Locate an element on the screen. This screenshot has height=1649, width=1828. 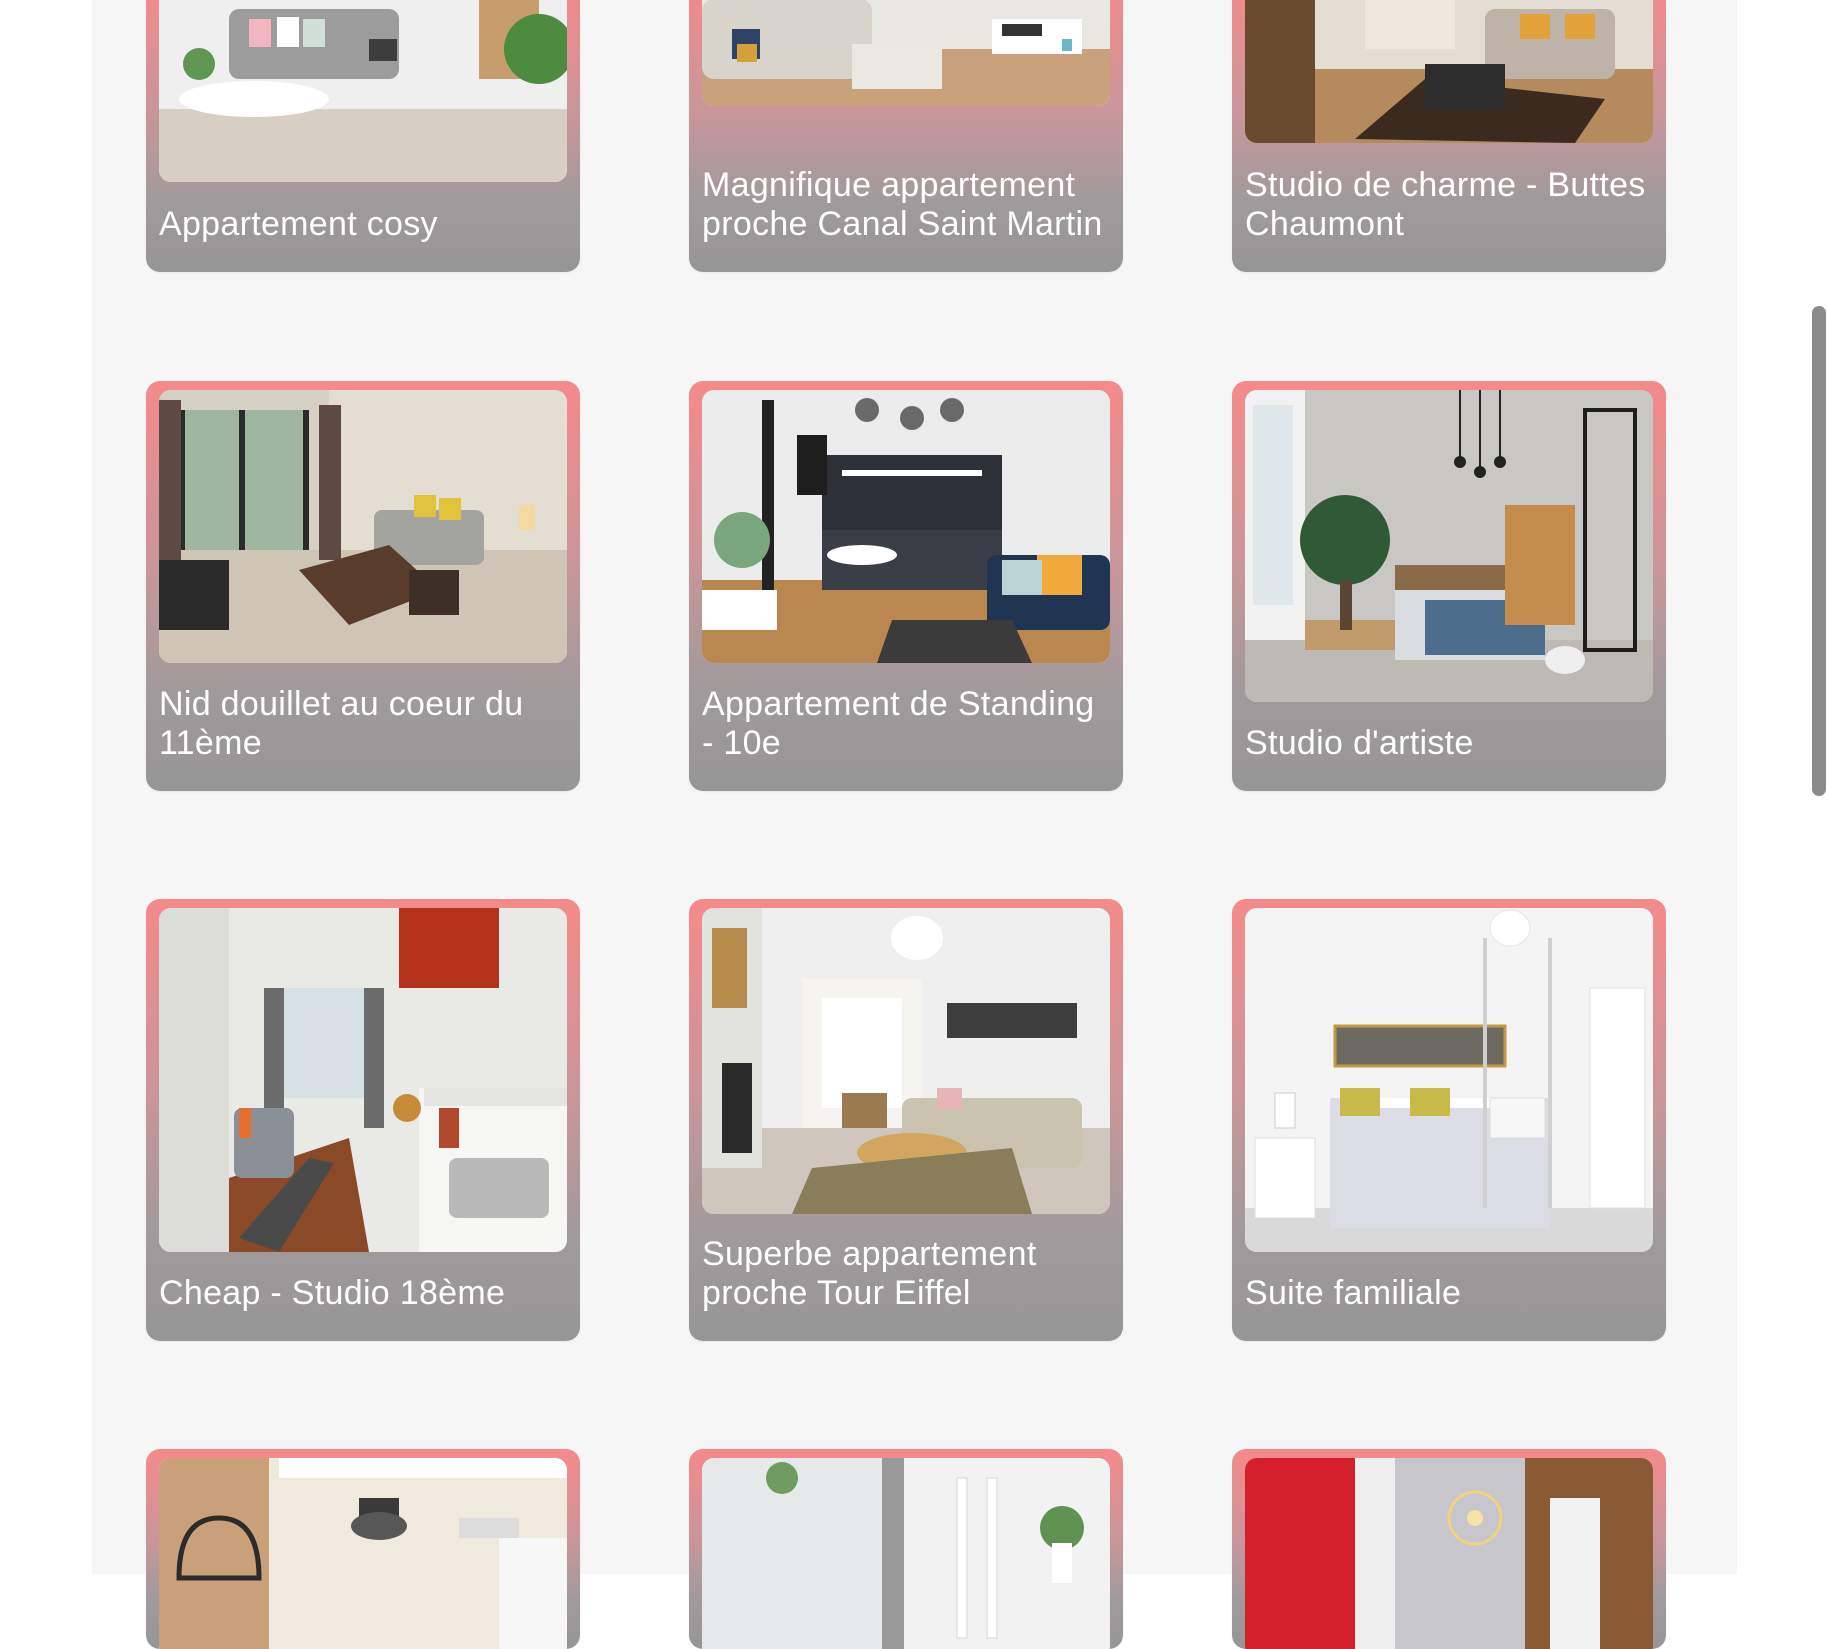
listing-card: Appartement cosy is located at coordinates (363, 136).